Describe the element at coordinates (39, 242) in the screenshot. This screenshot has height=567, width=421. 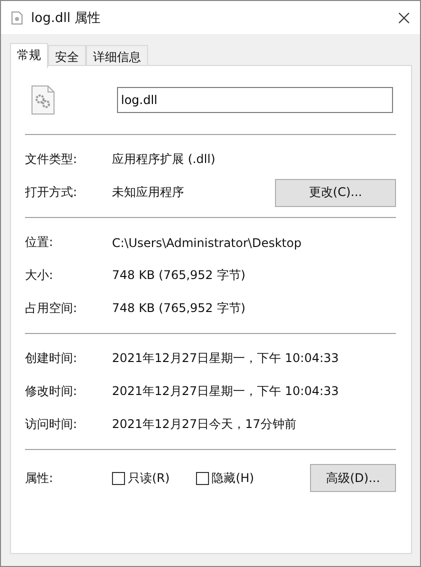
I see `field-label: 位置:` at that location.